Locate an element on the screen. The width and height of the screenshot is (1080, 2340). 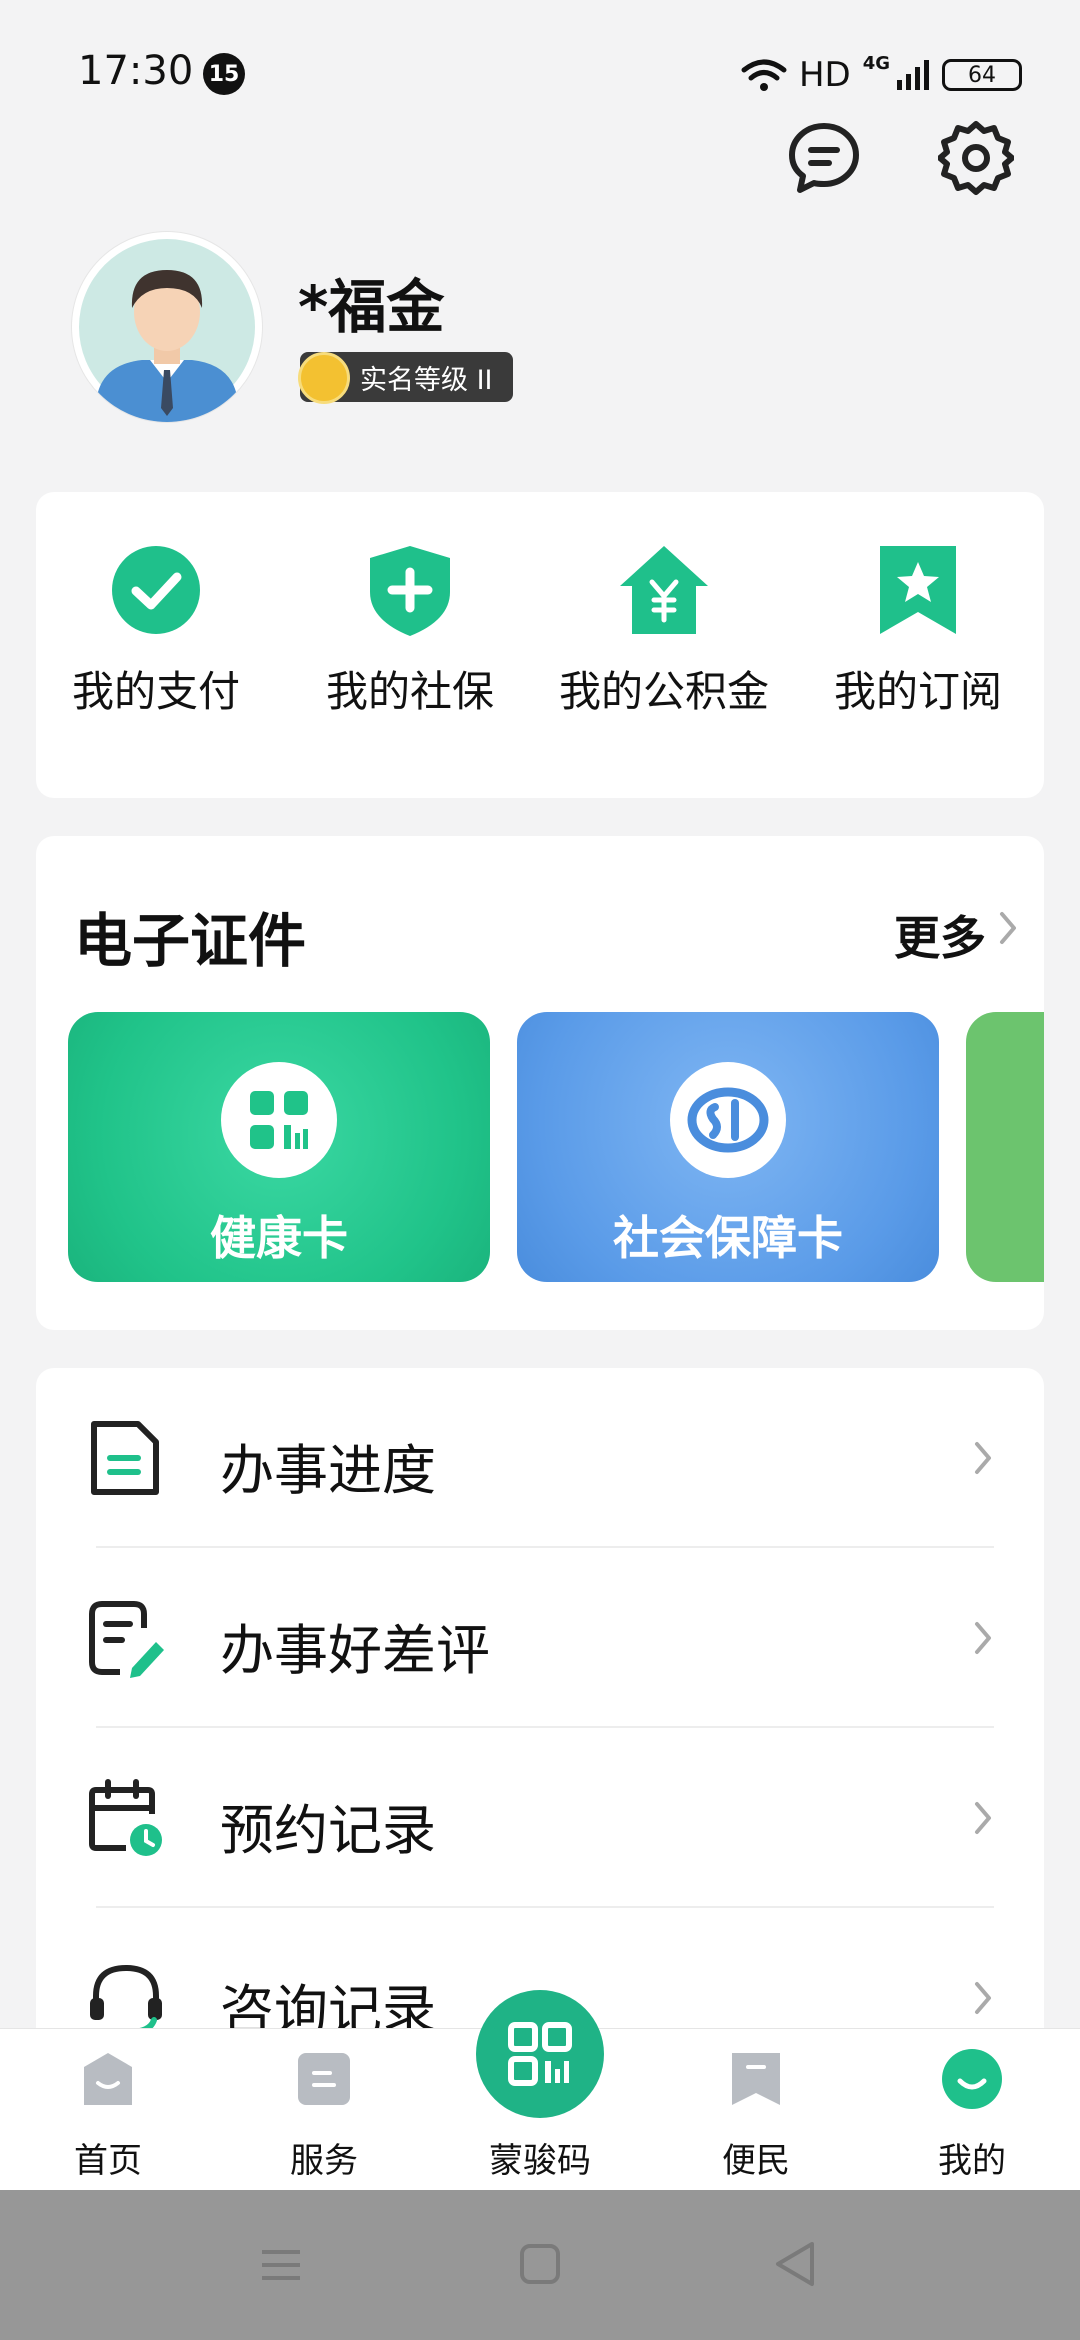
tab-label: 服务 is located at coordinates (324, 2161).